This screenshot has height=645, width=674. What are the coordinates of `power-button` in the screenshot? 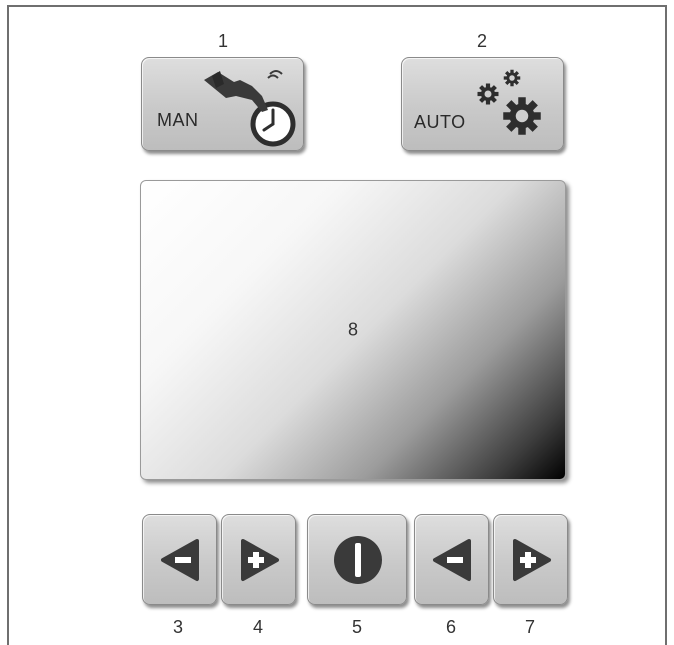 It's located at (357, 559).